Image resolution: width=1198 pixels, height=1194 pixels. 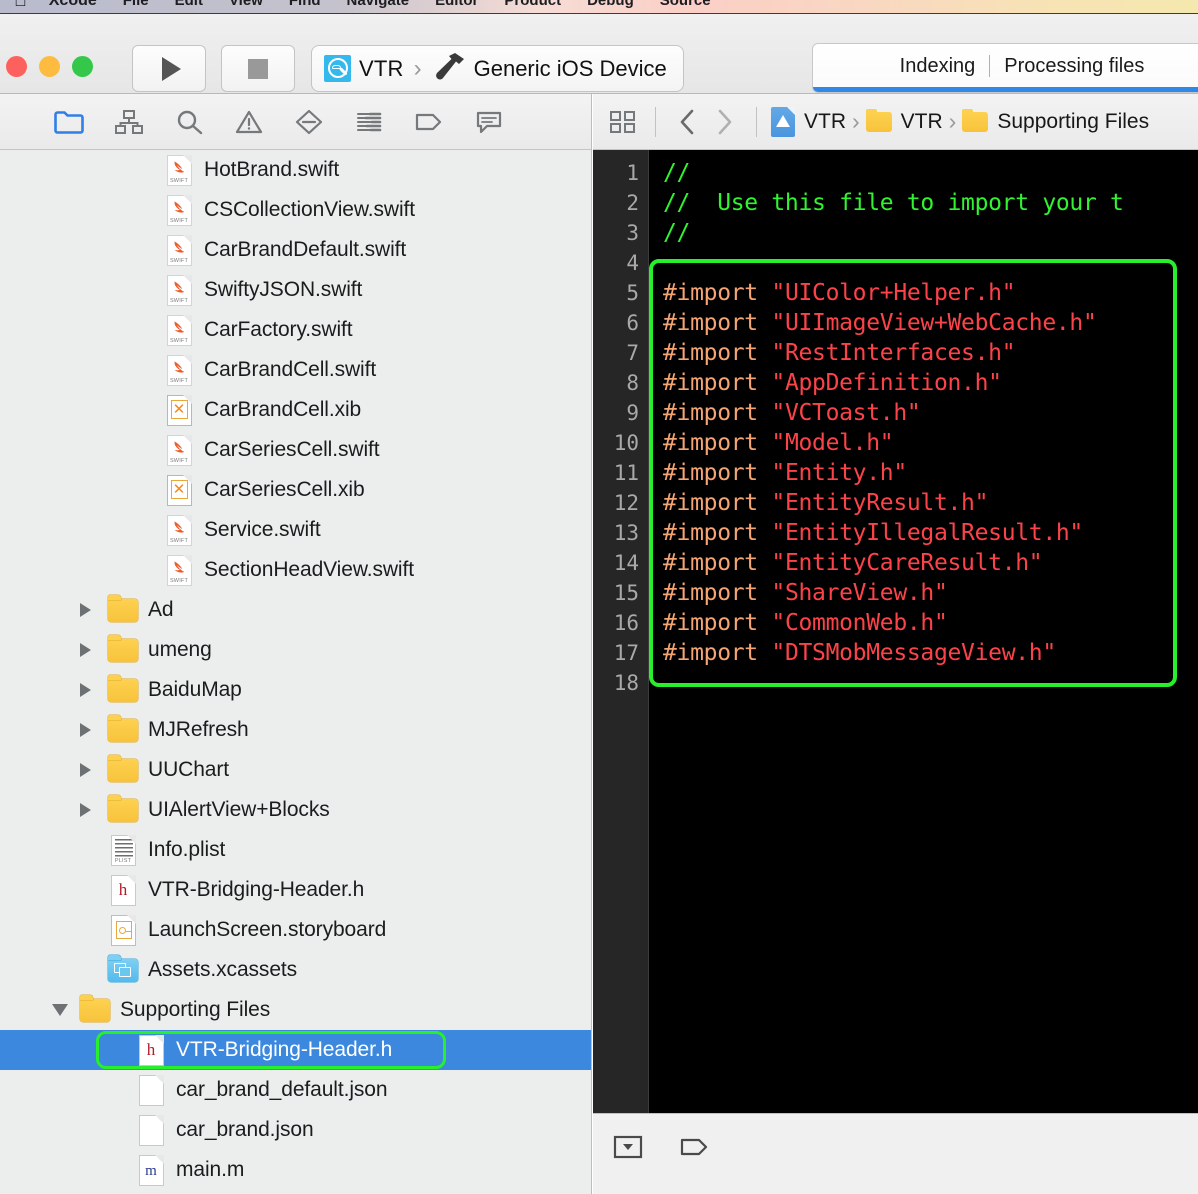 What do you see at coordinates (16, 66) in the screenshot?
I see `close-button` at bounding box center [16, 66].